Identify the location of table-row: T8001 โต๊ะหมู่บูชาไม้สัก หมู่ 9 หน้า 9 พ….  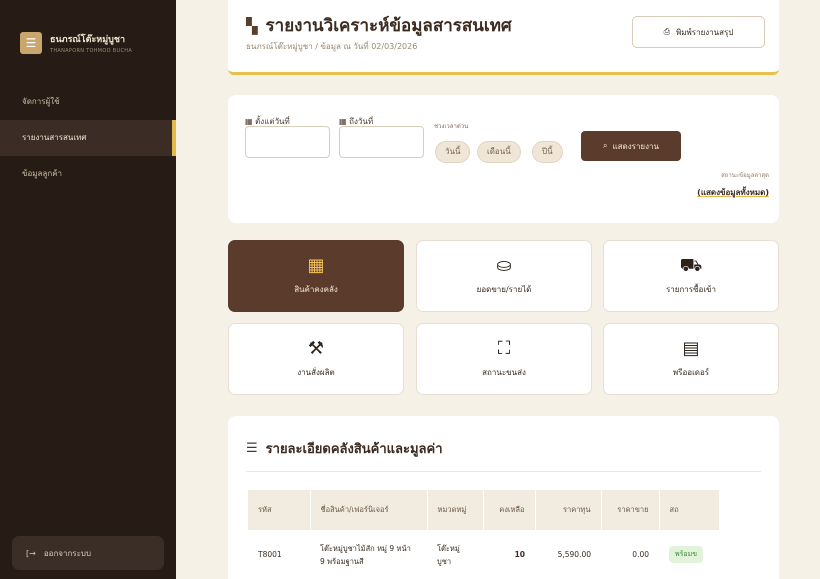
(483, 554).